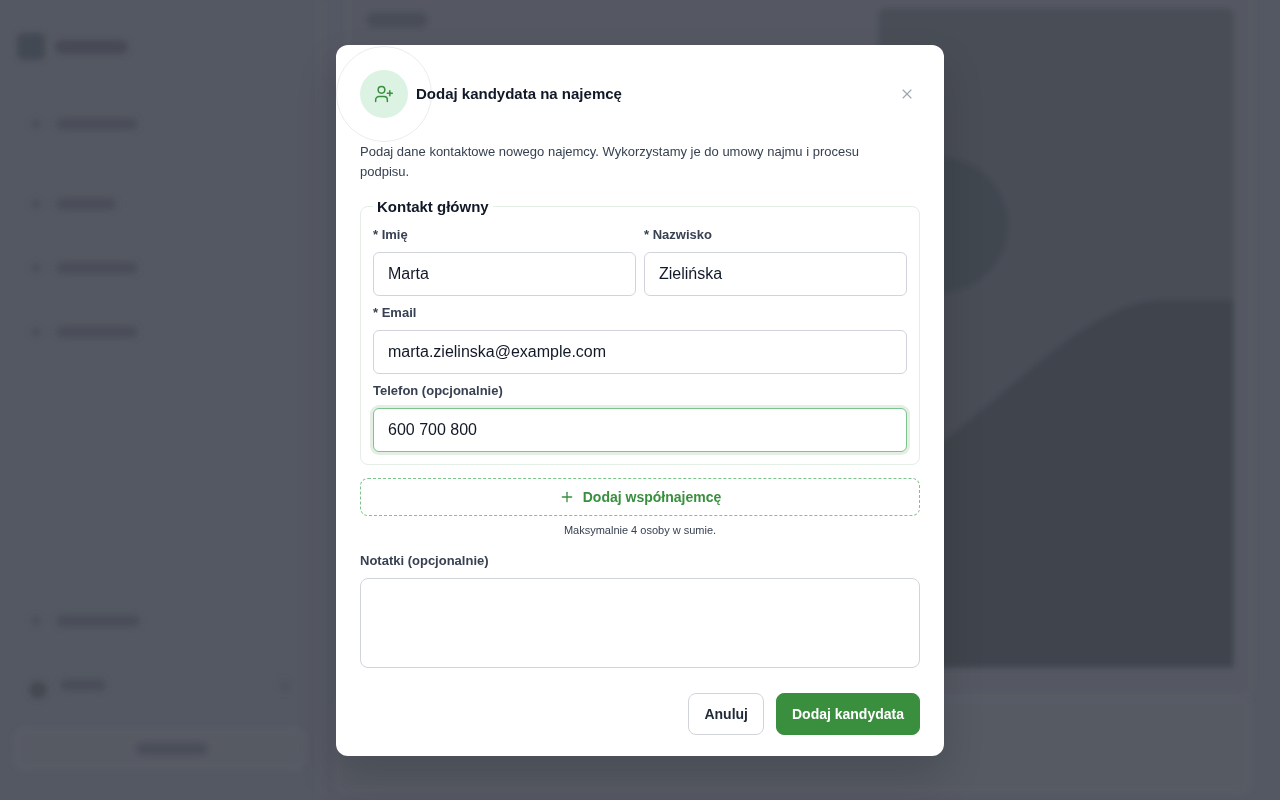  Describe the element at coordinates (610, 161) in the screenshot. I see `dialog-description: Podaj dane kontaktowe nowego najemcy. Wykorzystamy je do umowy najmu i procesu podpisu.` at that location.